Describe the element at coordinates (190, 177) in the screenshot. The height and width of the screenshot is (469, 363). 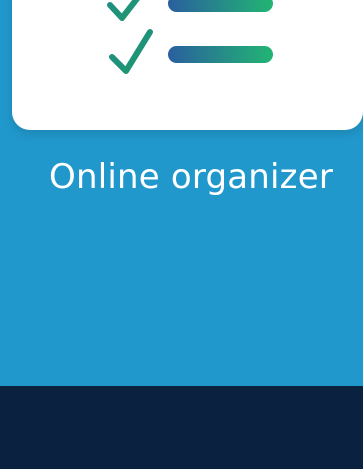
I see `feature-title: Online organizer` at that location.